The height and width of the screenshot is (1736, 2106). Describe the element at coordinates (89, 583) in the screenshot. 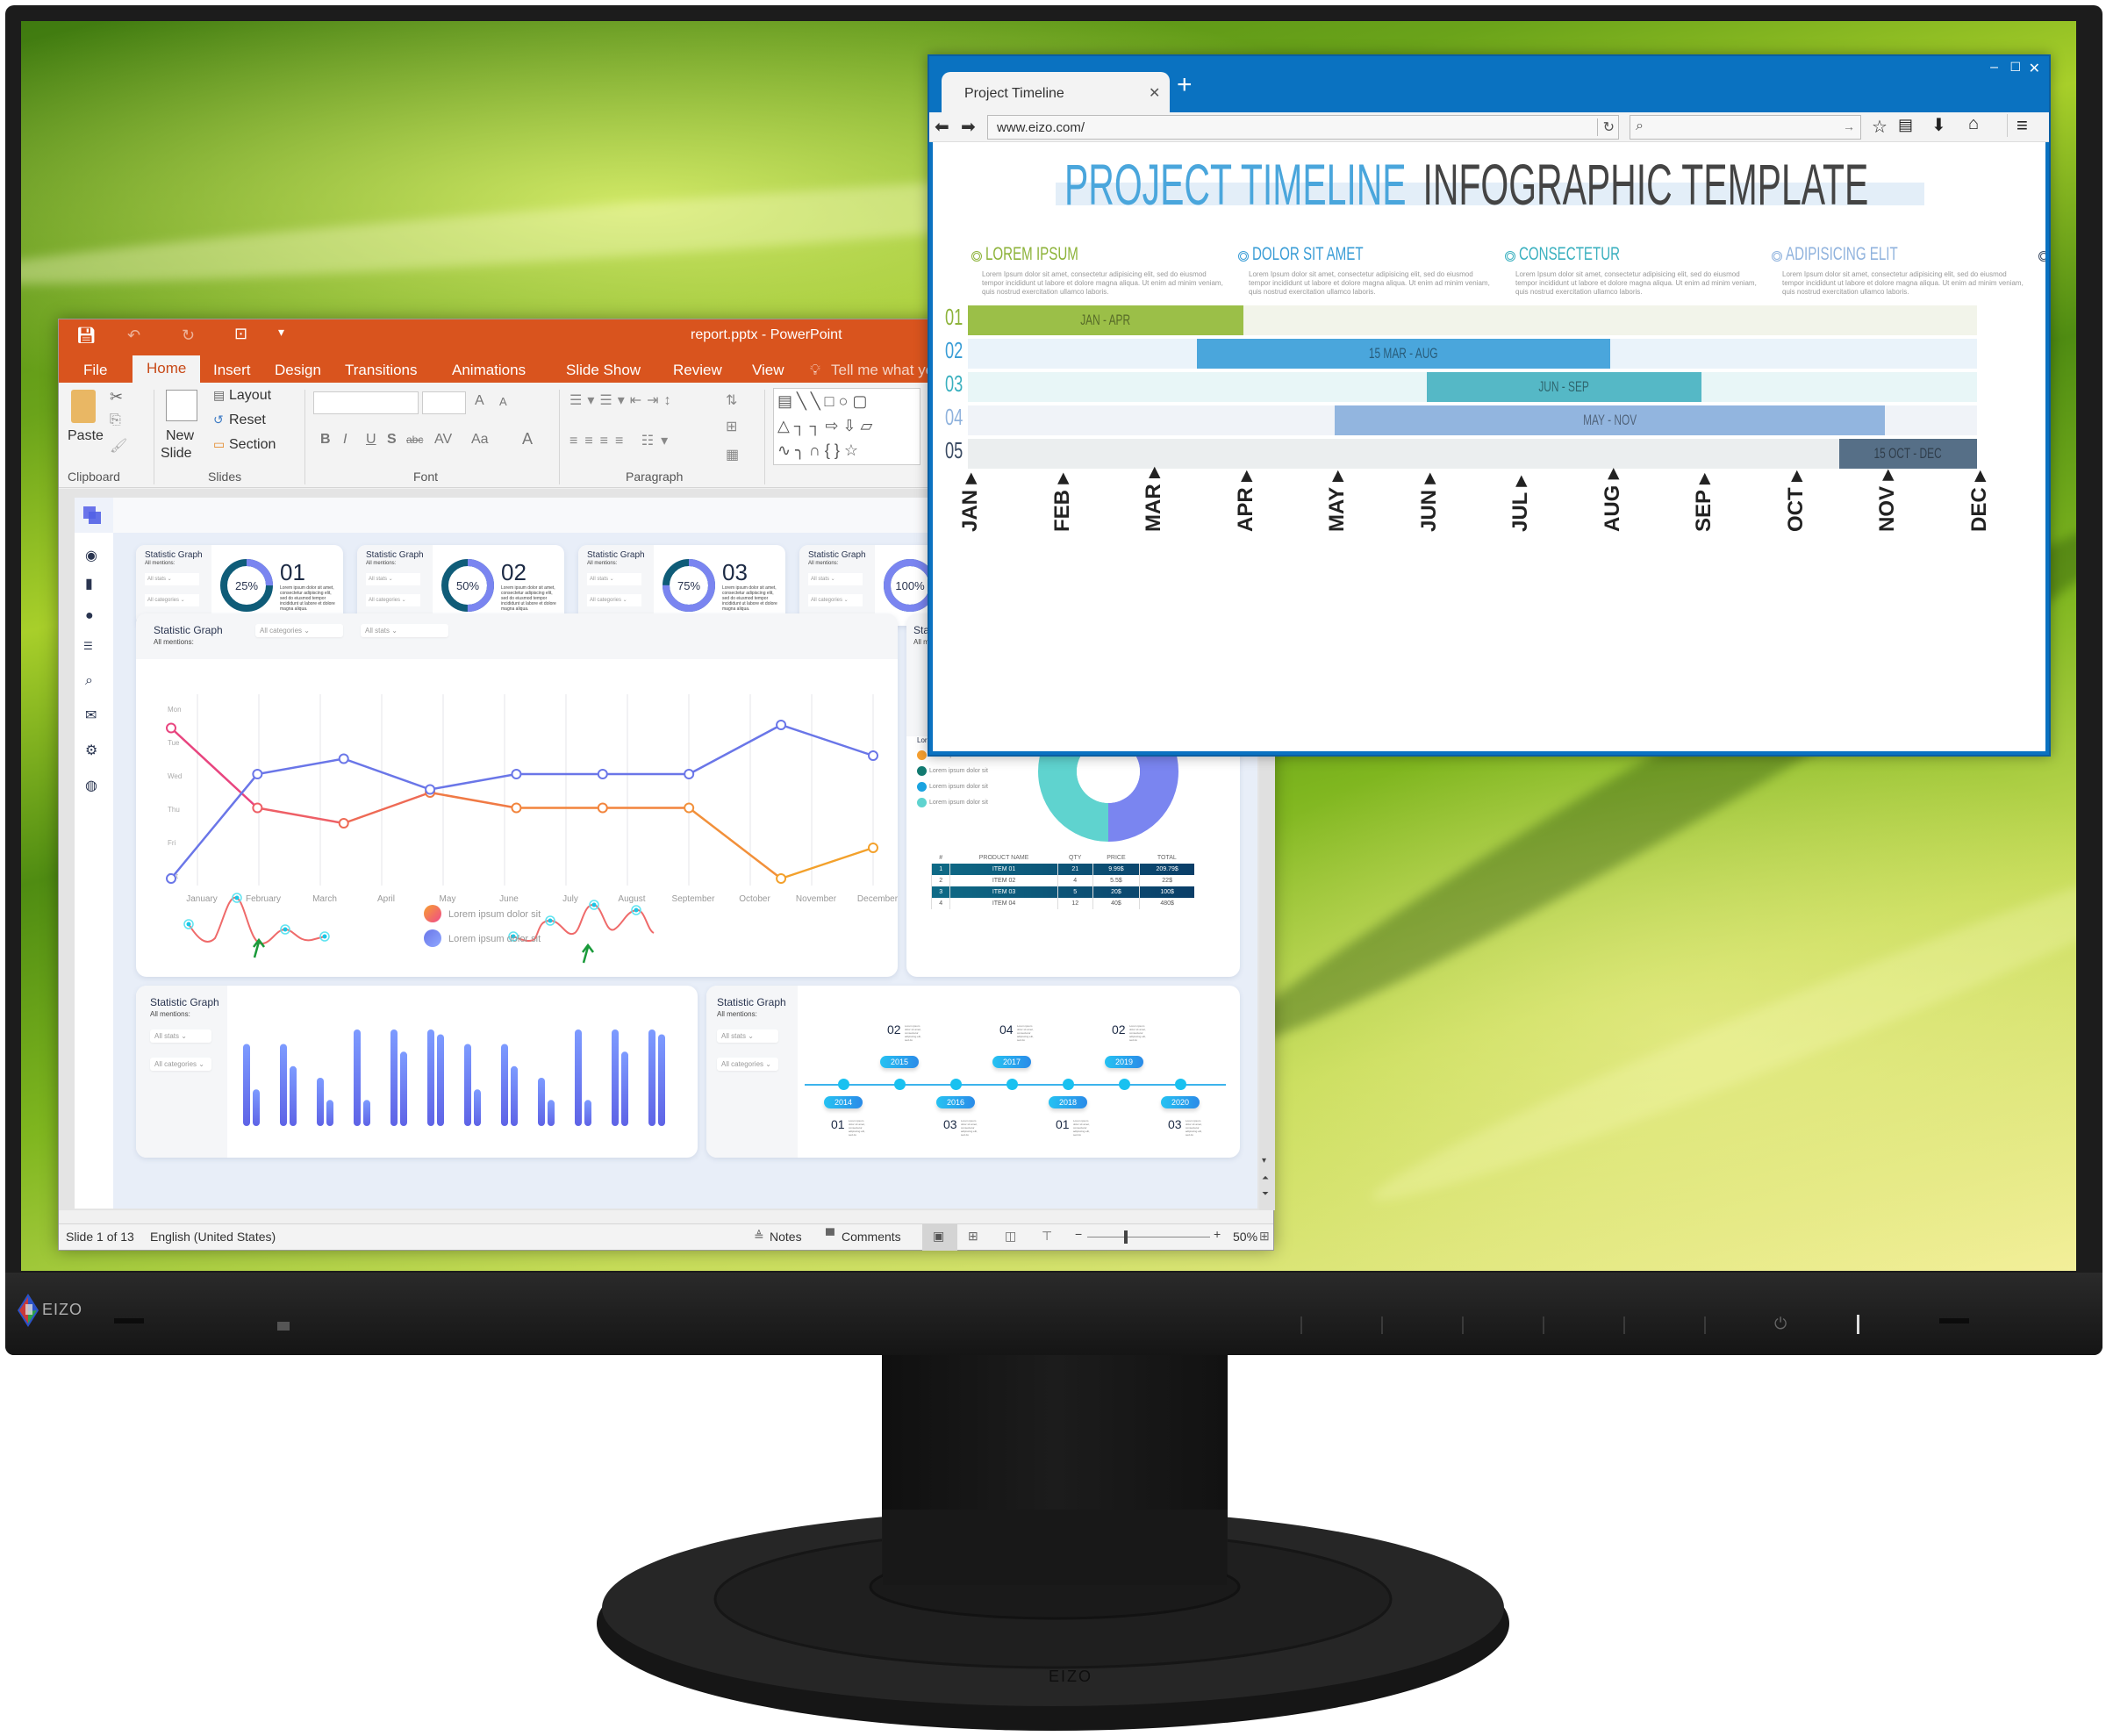

I see `bar-chart-icon: ▮` at that location.